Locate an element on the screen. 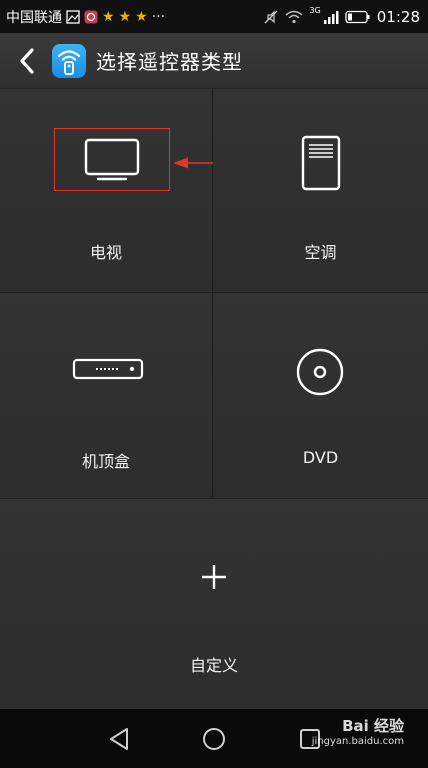 This screenshot has height=768, width=428. triangle-back-icon is located at coordinates (119, 739).